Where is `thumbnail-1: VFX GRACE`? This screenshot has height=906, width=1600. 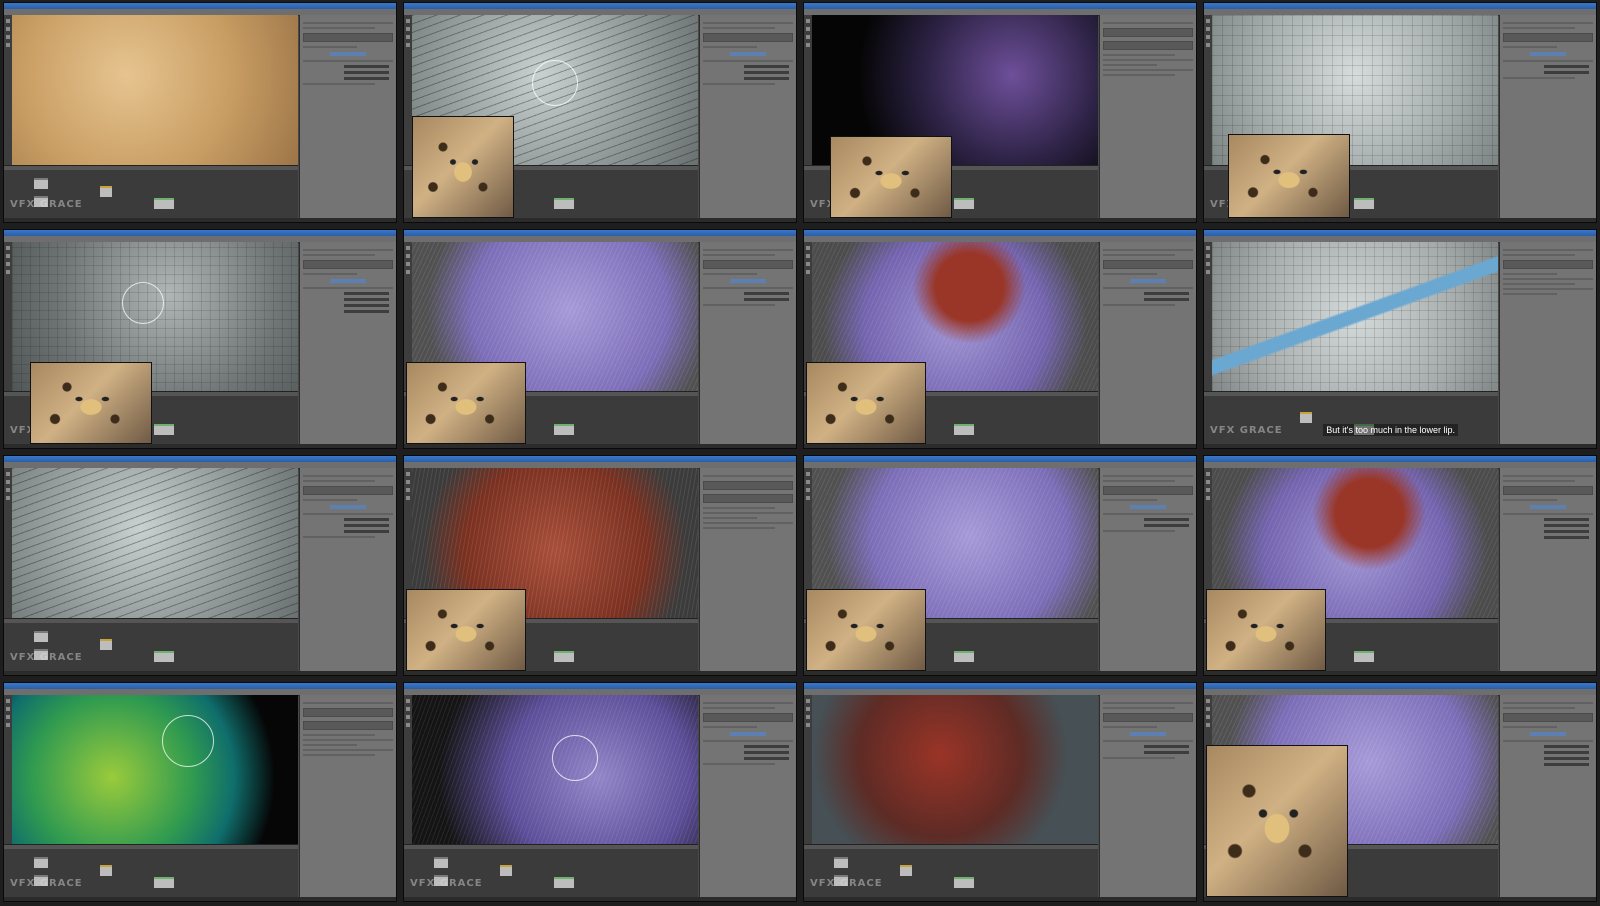 thumbnail-1: VFX GRACE is located at coordinates (200, 112).